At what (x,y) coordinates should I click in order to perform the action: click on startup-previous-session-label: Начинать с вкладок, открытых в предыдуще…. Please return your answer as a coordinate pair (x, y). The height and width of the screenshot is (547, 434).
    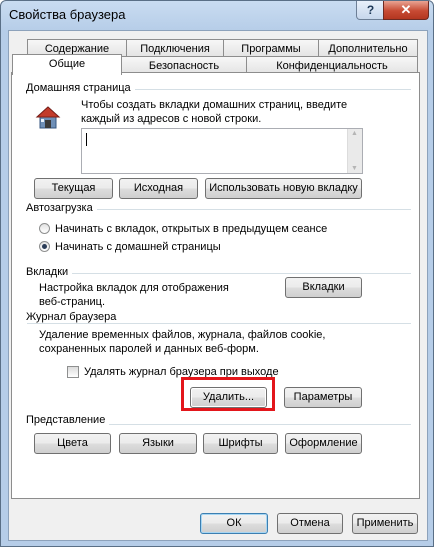
    Looking at the image, I should click on (191, 229).